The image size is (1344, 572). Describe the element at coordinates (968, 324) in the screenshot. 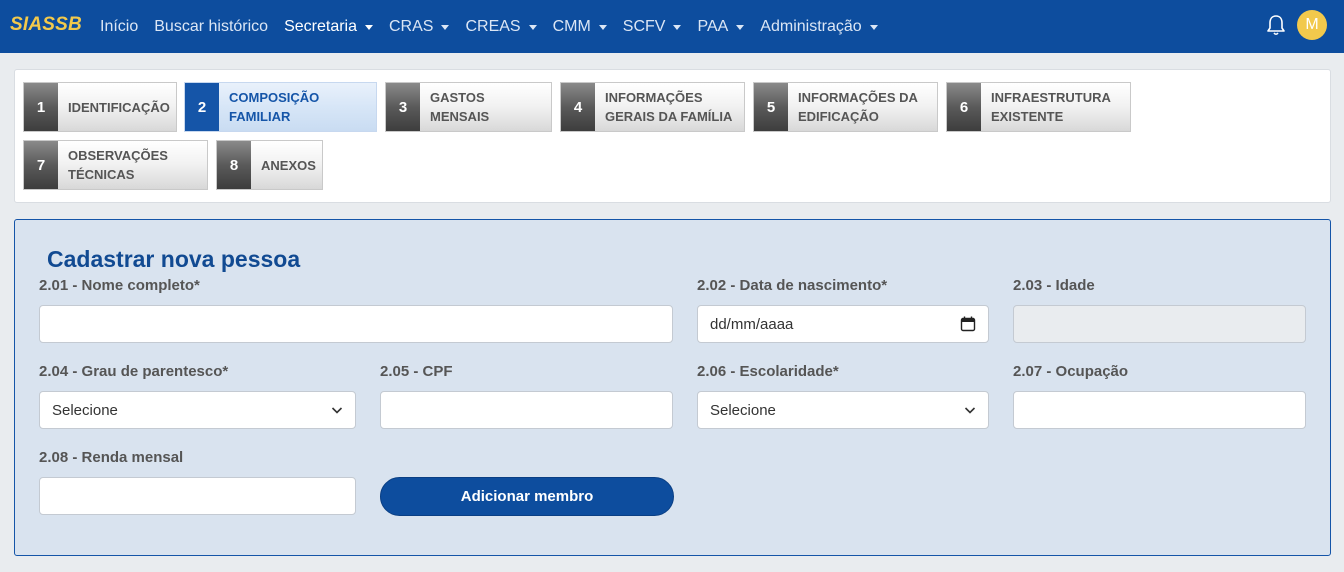

I see `calendar-icon` at that location.